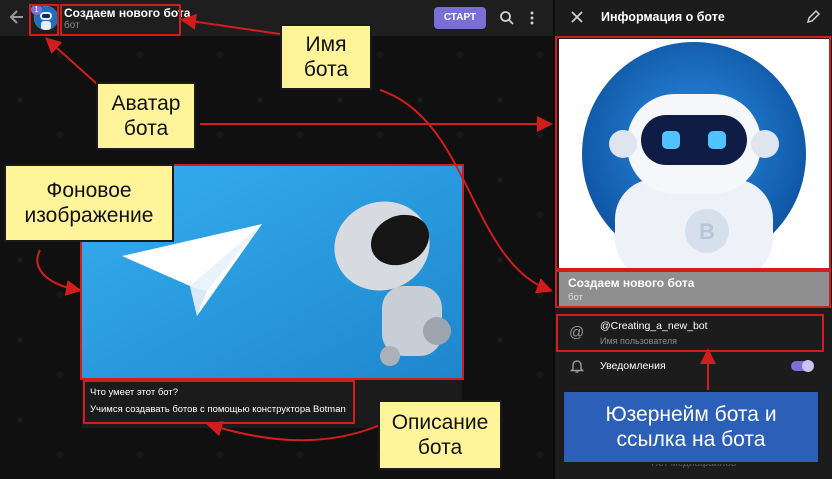  Describe the element at coordinates (326, 57) in the screenshot. I see `callout-bot-name: Имя бота` at that location.